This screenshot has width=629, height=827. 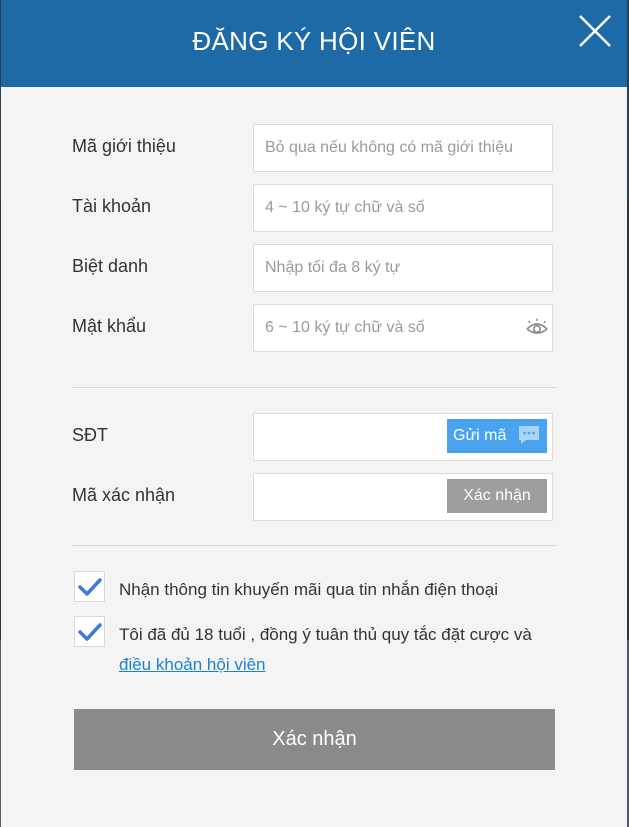 I want to click on section-divider, so click(x=314, y=387).